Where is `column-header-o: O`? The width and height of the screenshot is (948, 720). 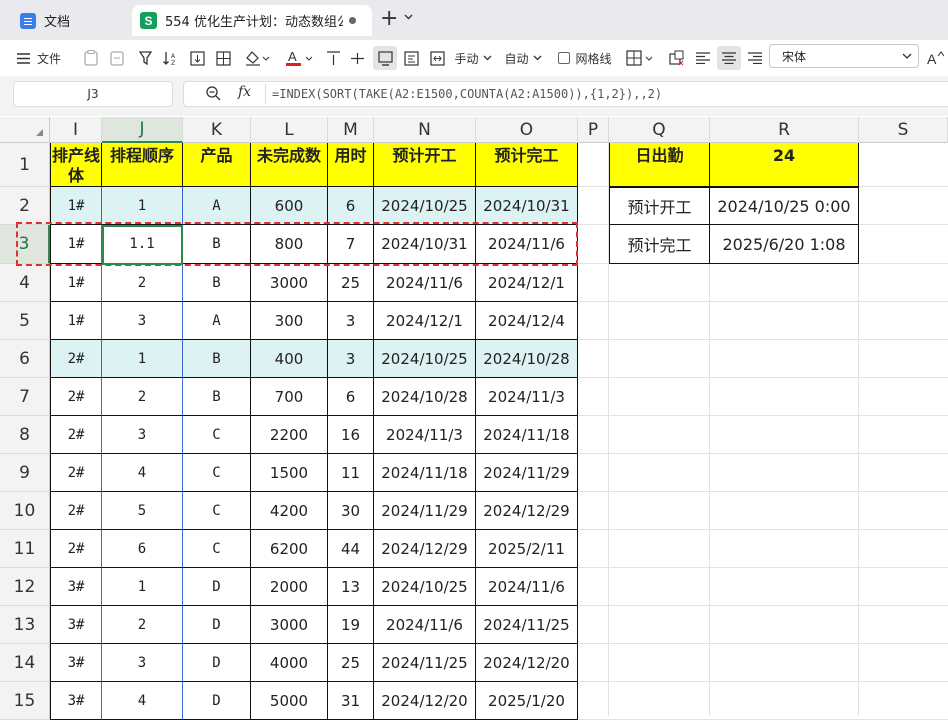 column-header-o: O is located at coordinates (527, 130).